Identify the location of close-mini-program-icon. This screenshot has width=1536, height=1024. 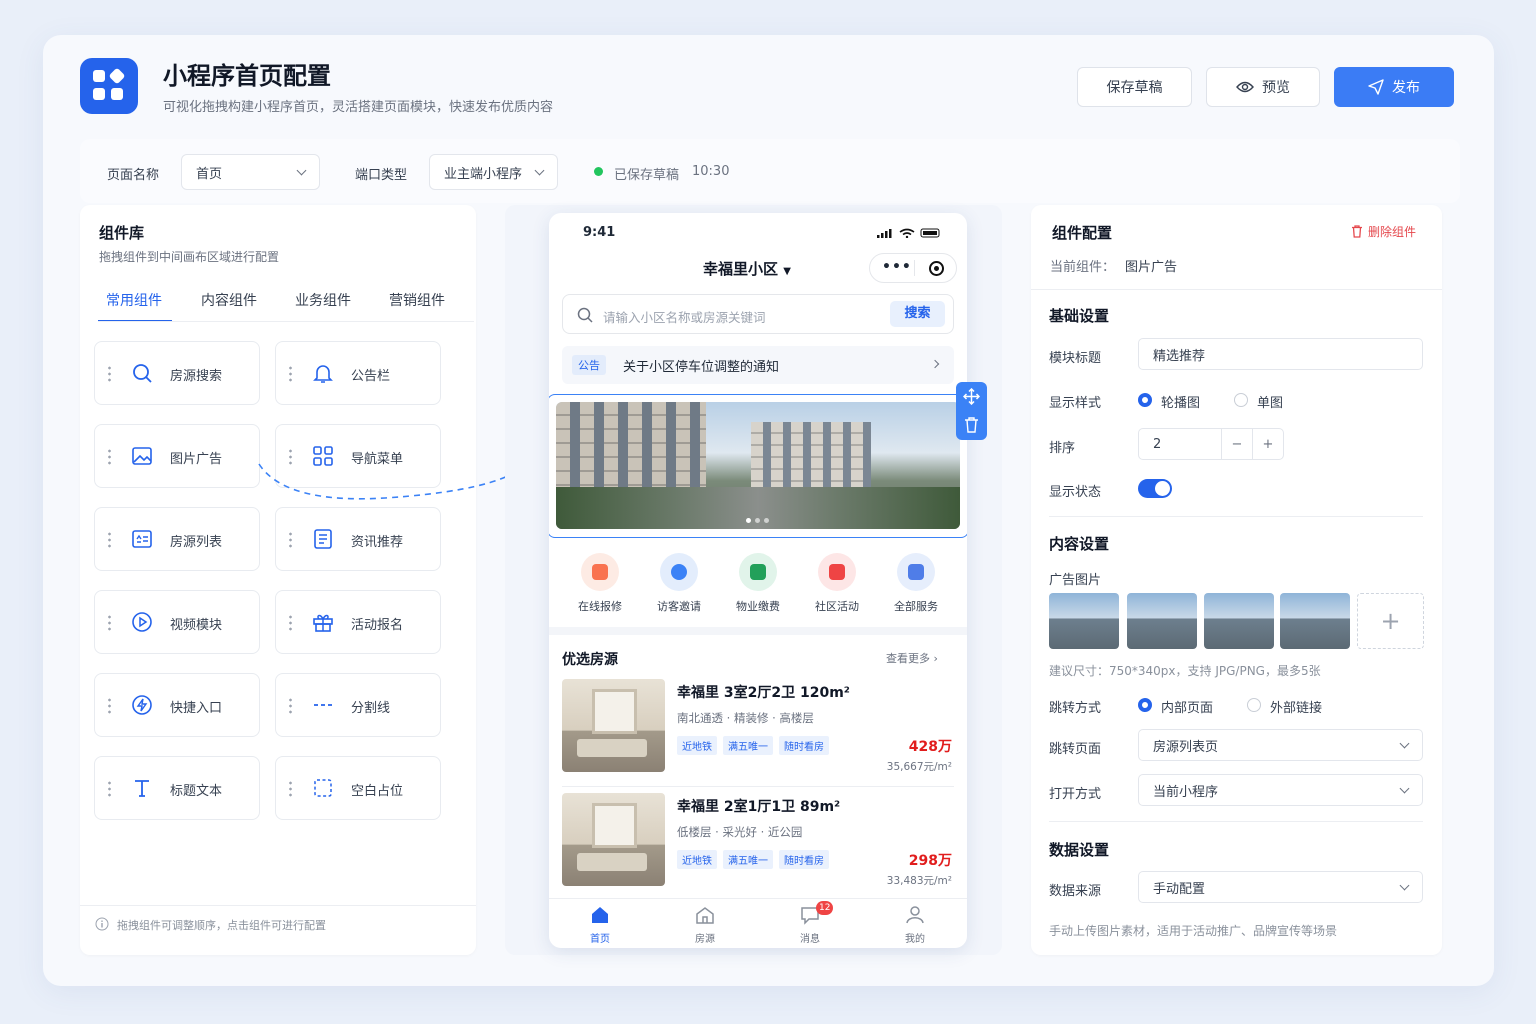
(936, 268).